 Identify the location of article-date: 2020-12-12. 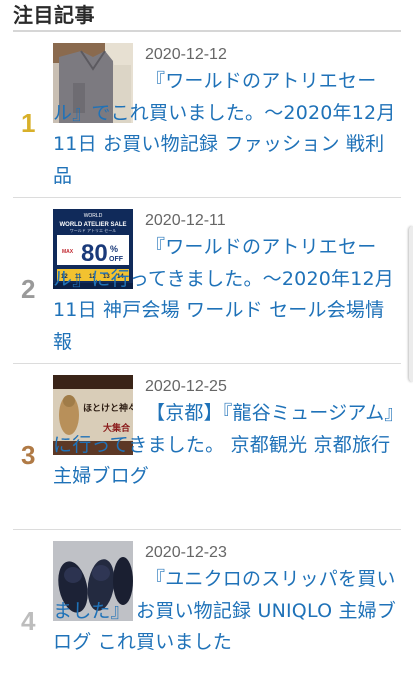
(186, 54).